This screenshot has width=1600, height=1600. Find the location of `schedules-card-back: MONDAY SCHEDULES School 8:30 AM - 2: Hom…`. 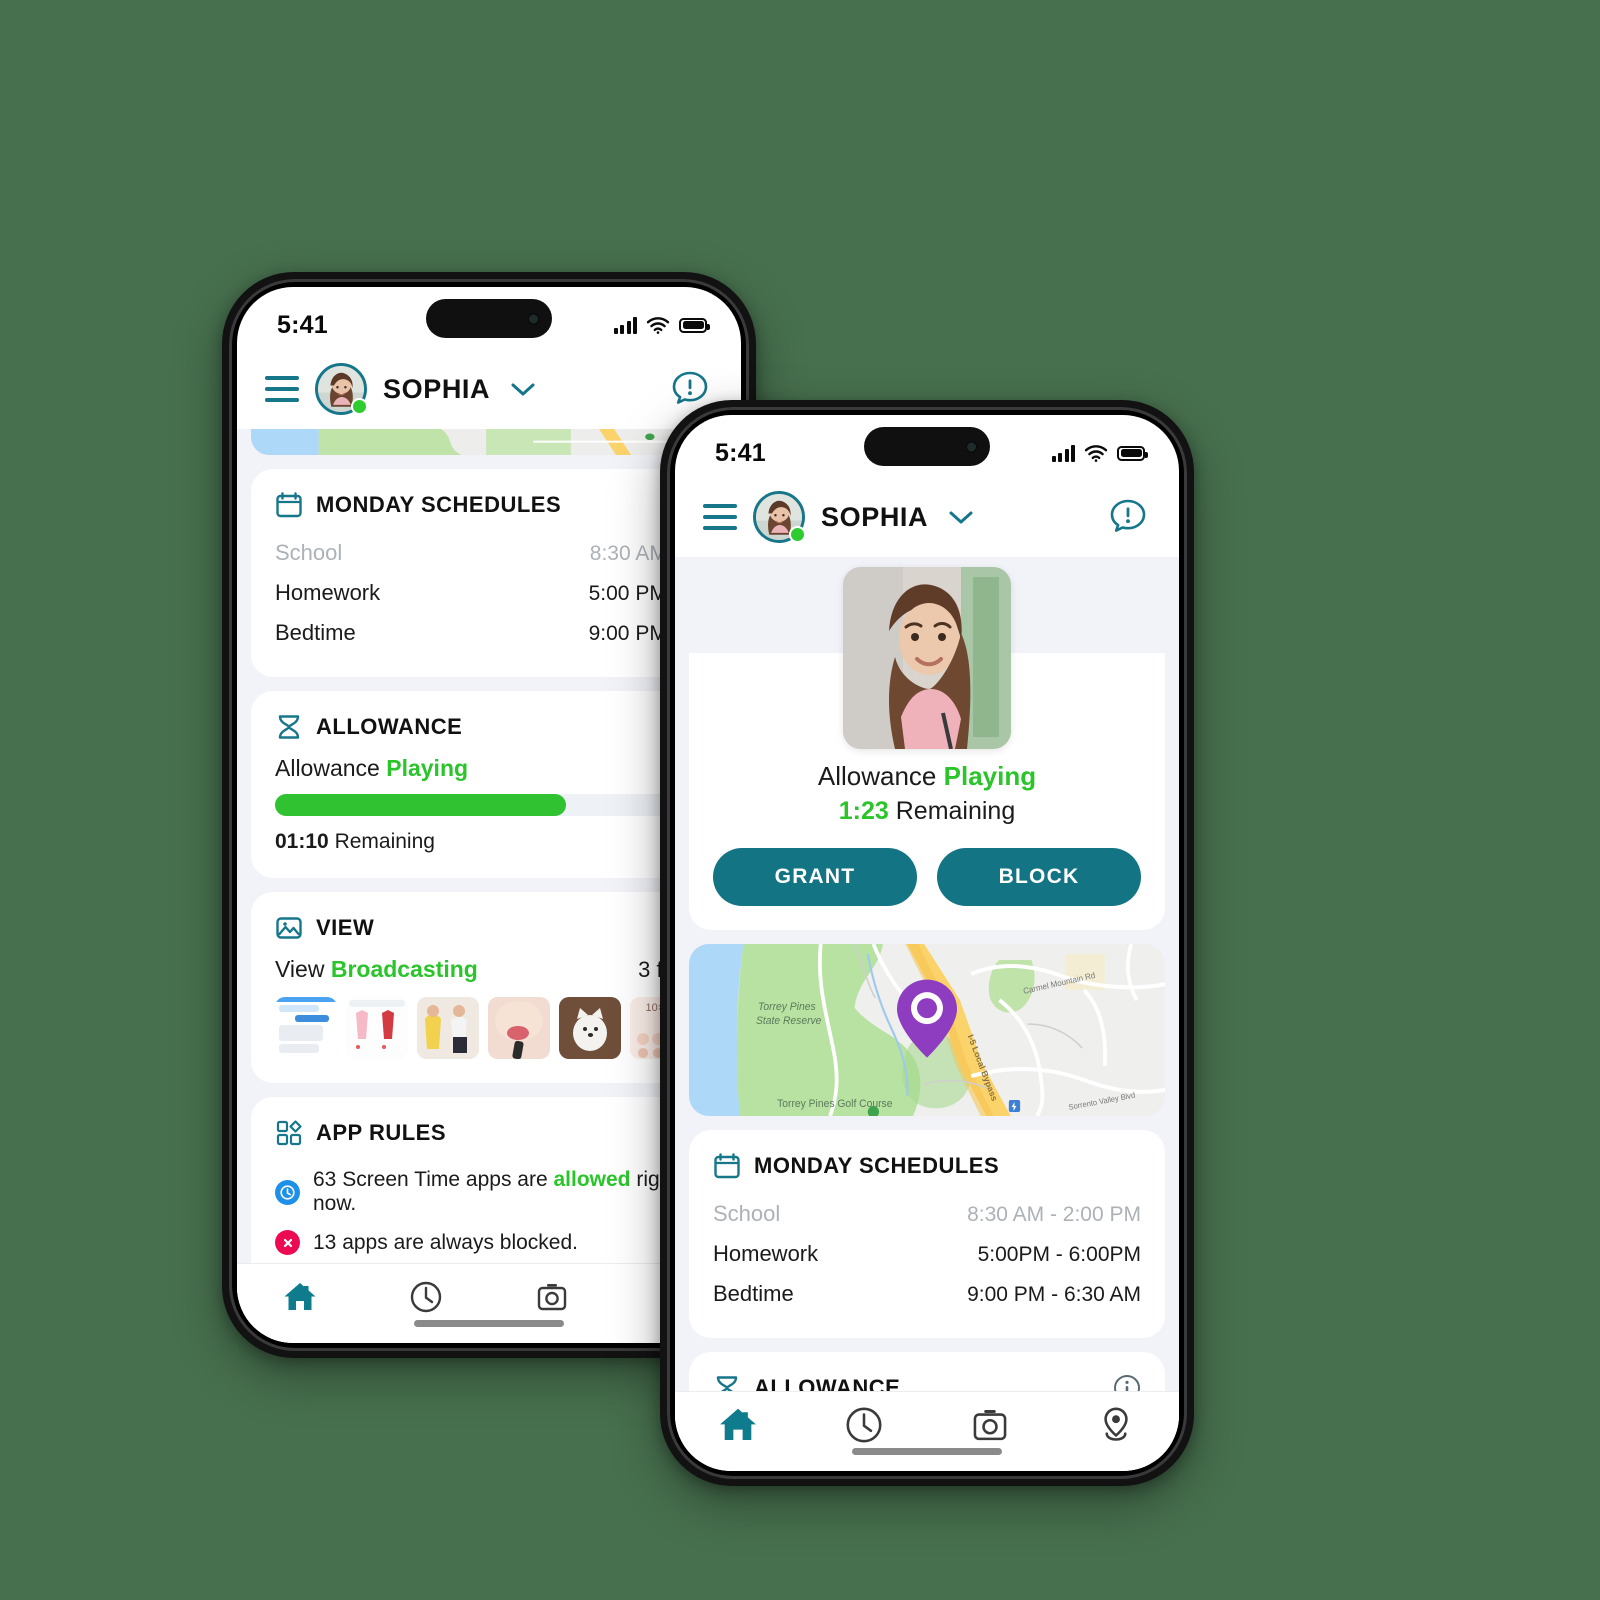

schedules-card-back: MONDAY SCHEDULES School 8:30 AM - 2: Hom… is located at coordinates (489, 573).